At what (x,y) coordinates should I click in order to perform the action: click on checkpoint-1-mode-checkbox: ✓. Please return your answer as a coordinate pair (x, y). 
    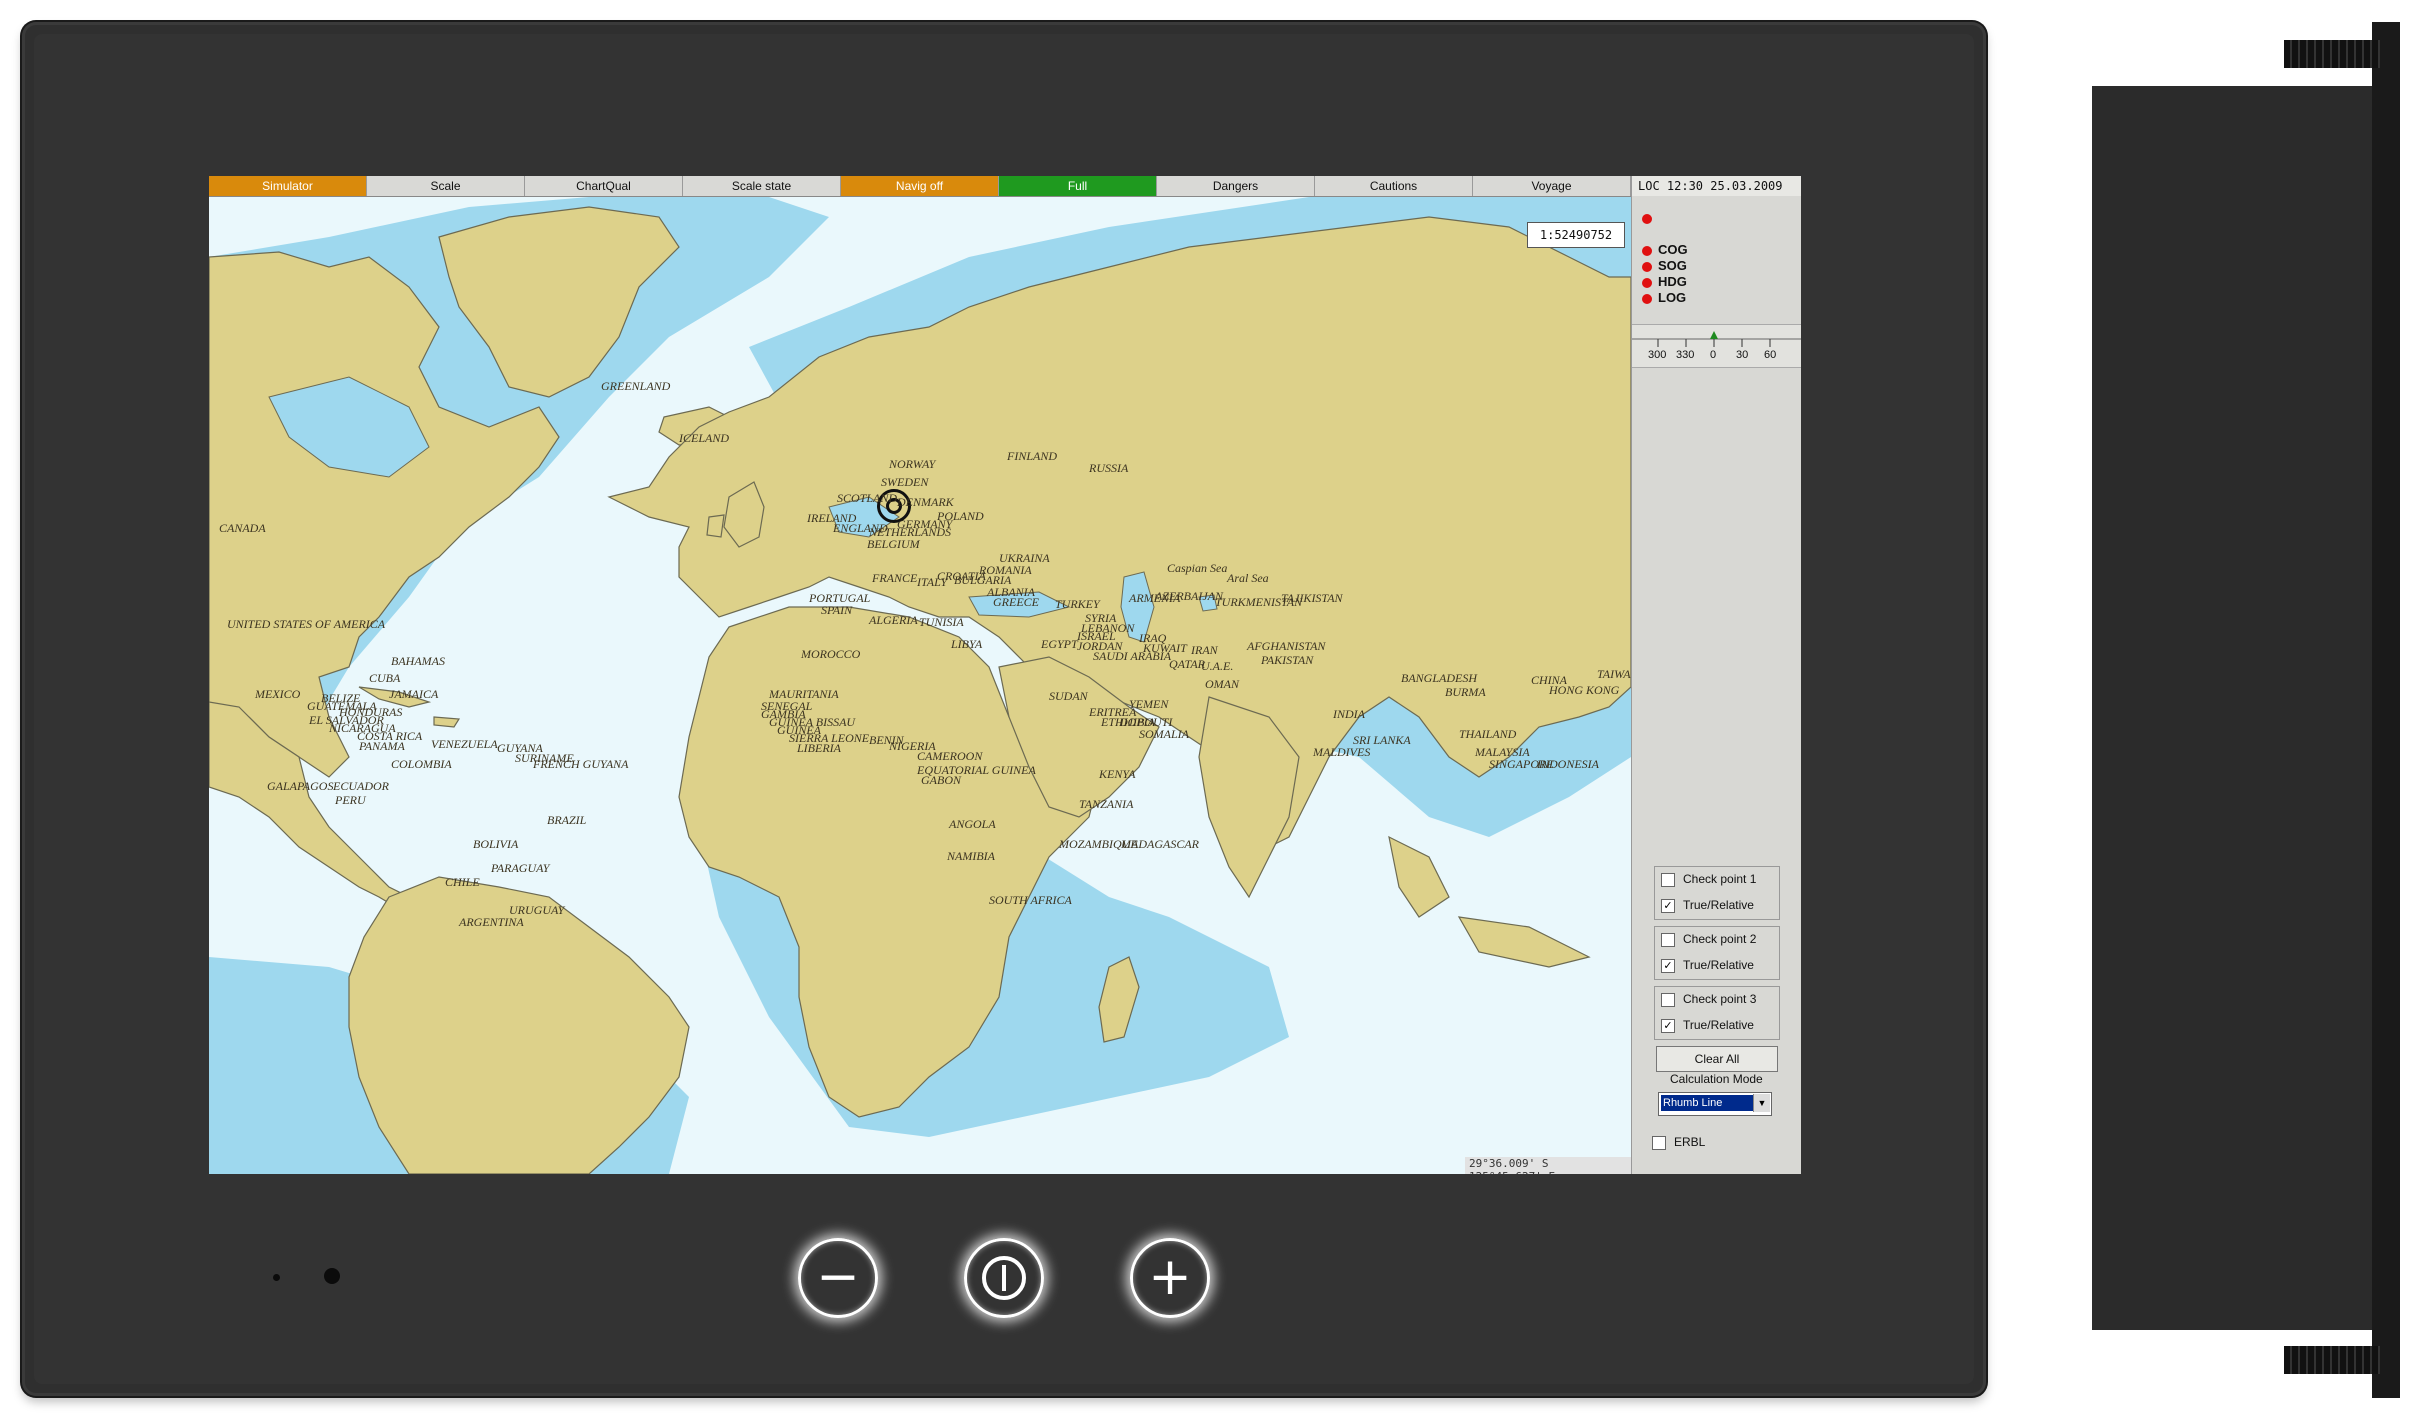
    Looking at the image, I should click on (1668, 906).